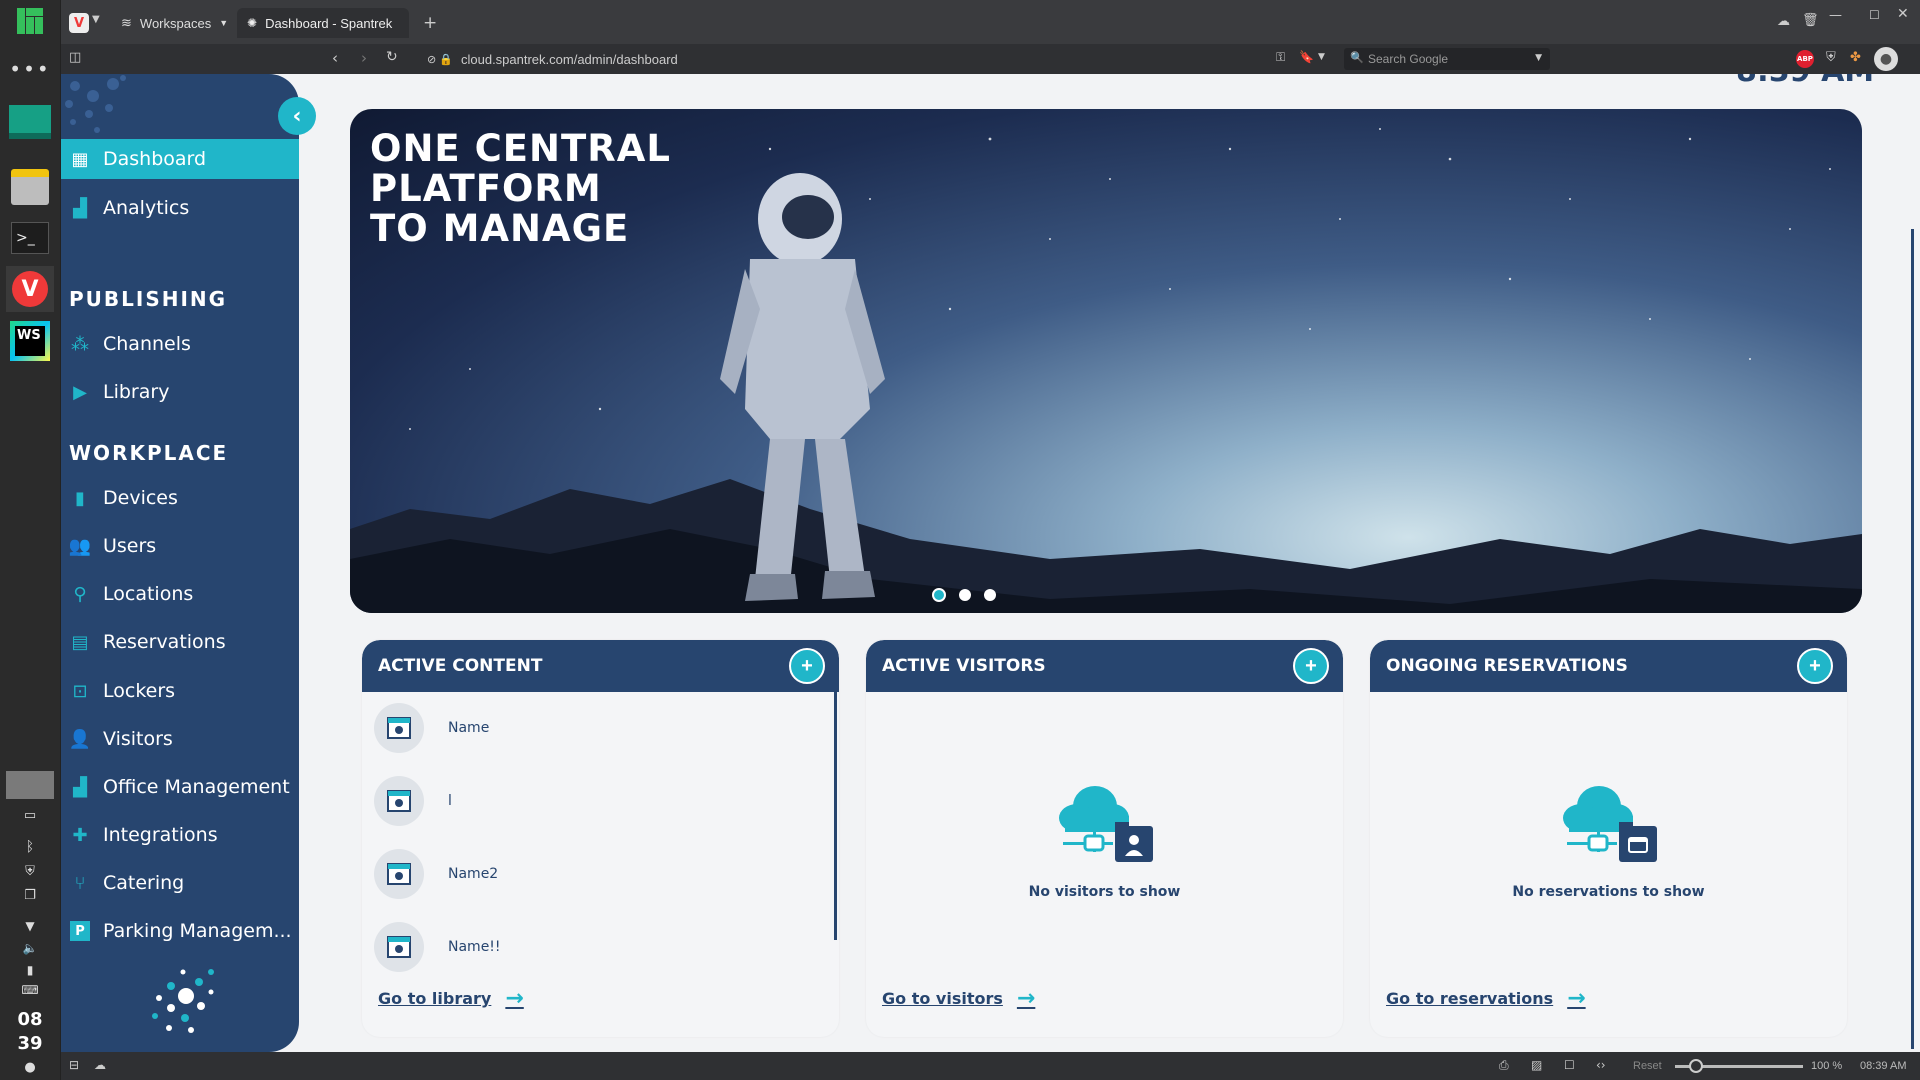  Describe the element at coordinates (1810, 20) in the screenshot. I see `trash-icon: 🗑` at that location.